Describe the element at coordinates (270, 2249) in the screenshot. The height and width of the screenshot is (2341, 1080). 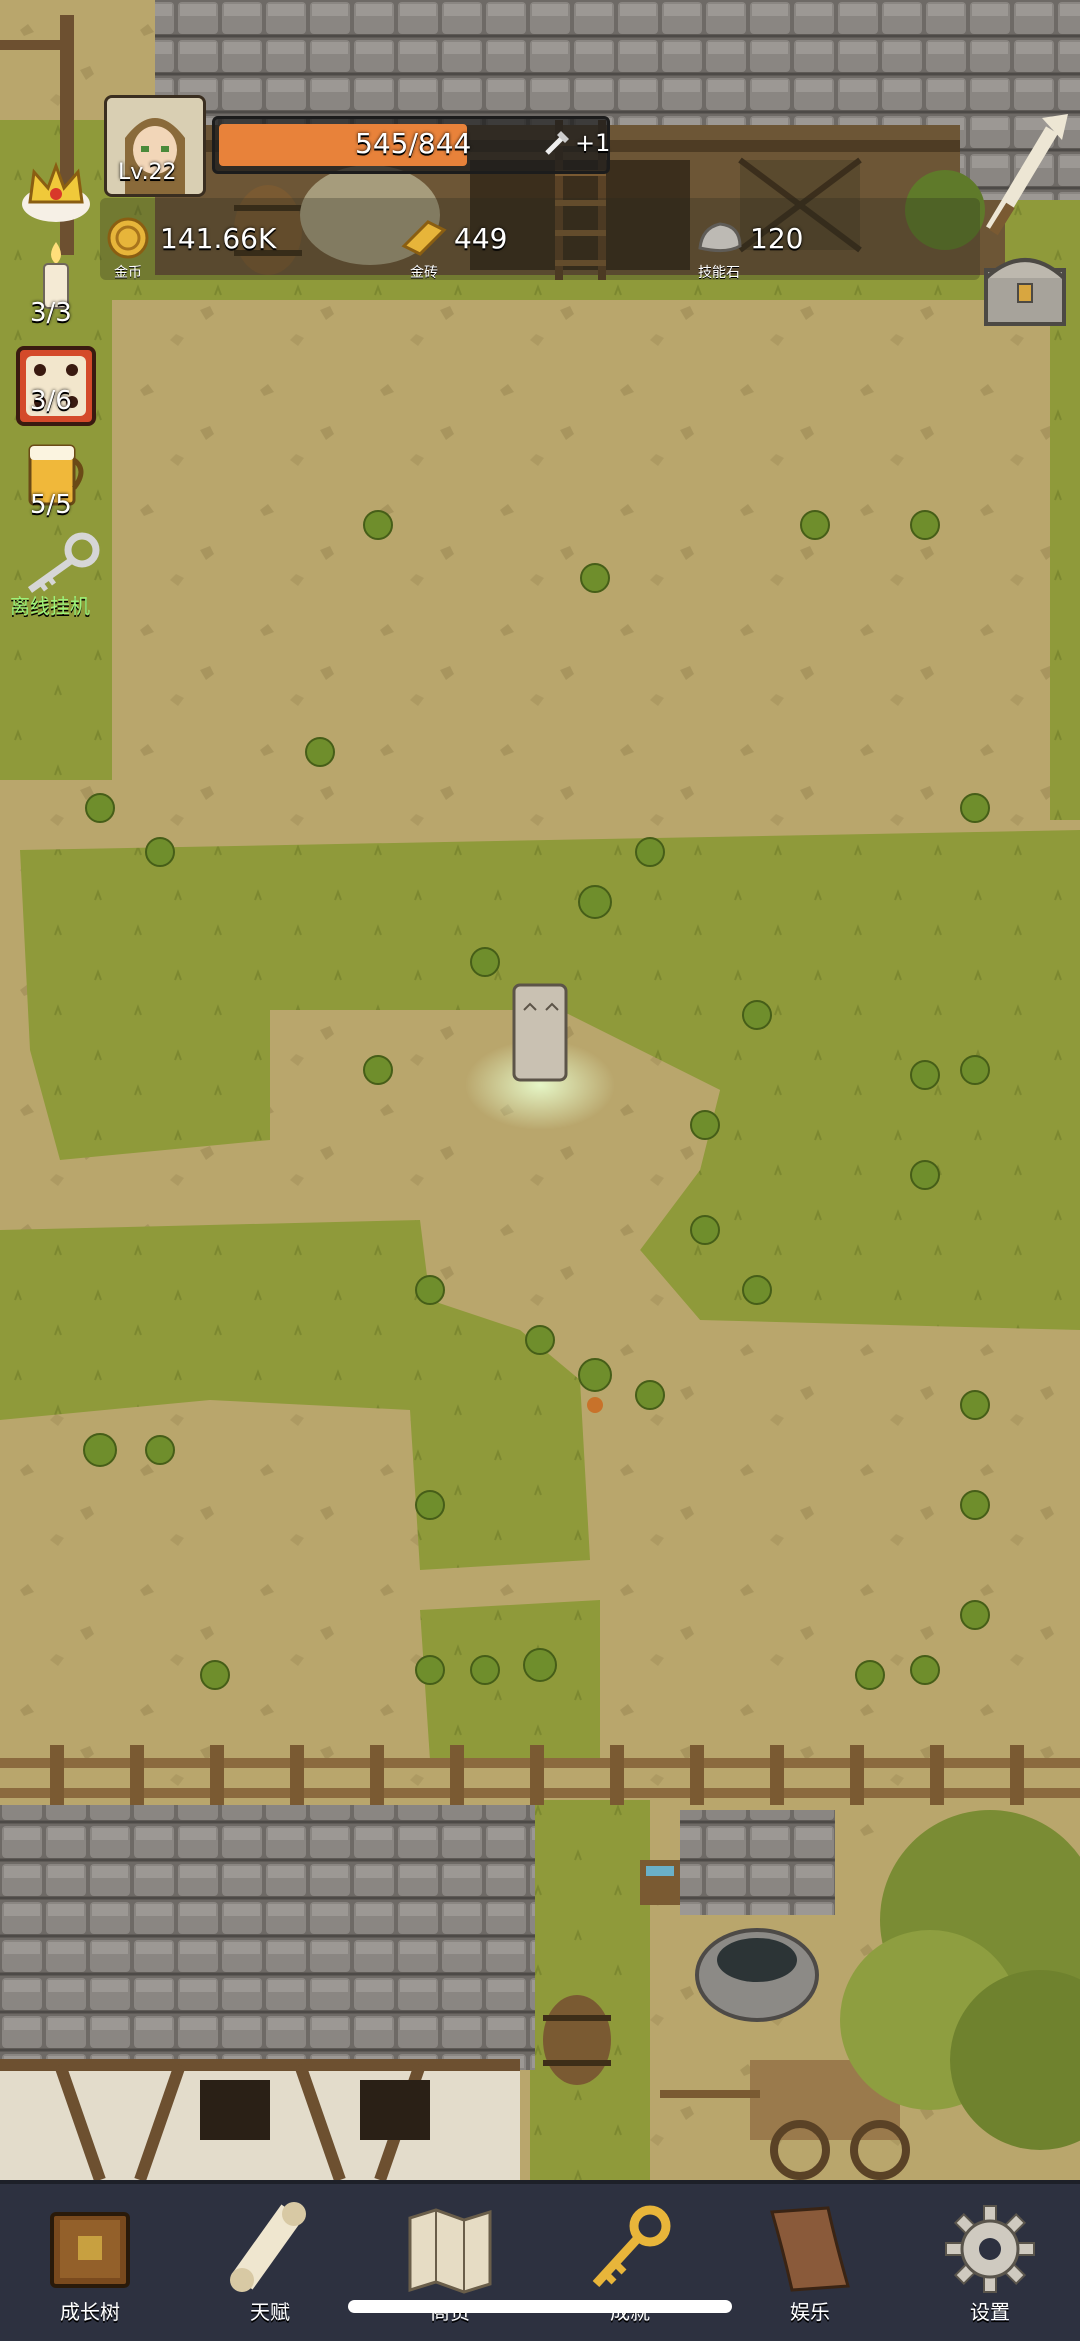
I see `scroll-icon` at that location.